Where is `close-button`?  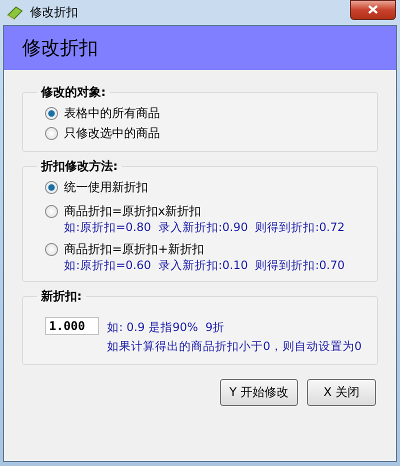
close-button is located at coordinates (373, 10).